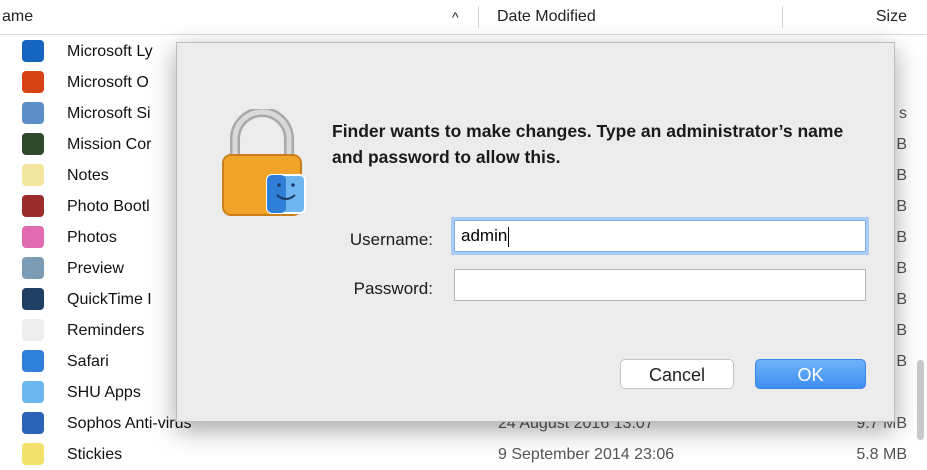 This screenshot has width=927, height=470. I want to click on file-name: SHU Apps, so click(104, 392).